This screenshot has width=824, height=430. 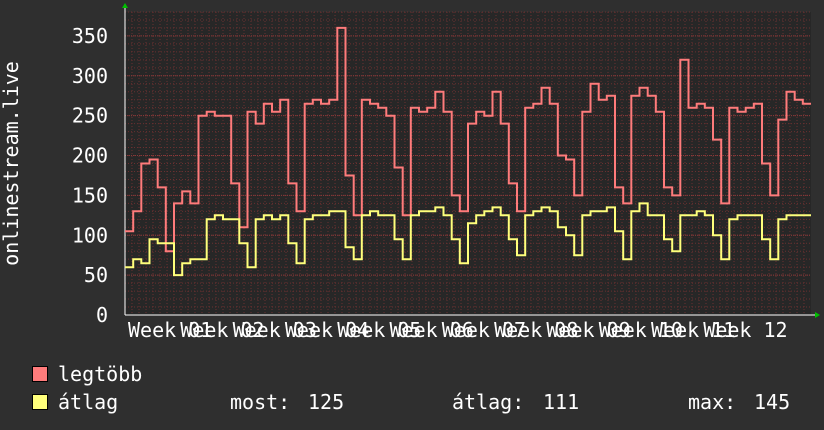 What do you see at coordinates (260, 402) in the screenshot?
I see `stat-most-label: most:` at bounding box center [260, 402].